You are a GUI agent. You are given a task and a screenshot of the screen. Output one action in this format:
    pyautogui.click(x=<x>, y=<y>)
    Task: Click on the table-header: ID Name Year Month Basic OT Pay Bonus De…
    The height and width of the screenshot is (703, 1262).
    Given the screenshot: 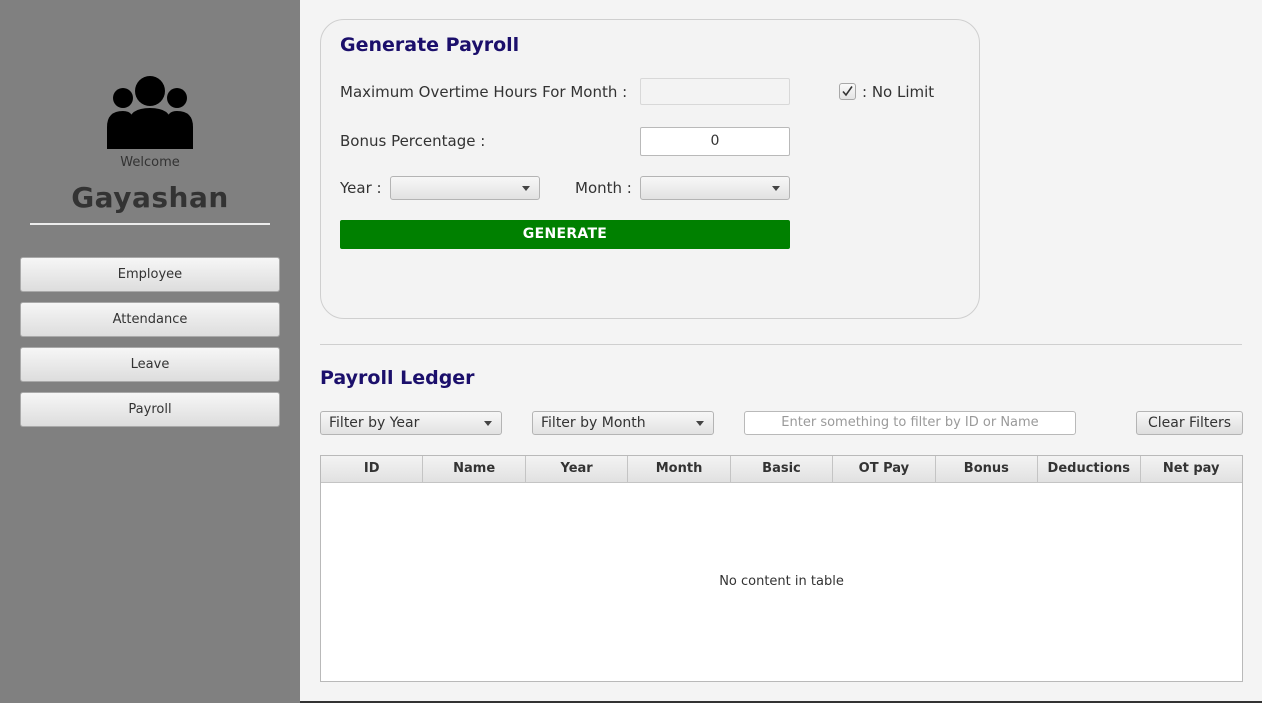 What is the action you would take?
    pyautogui.click(x=781, y=469)
    